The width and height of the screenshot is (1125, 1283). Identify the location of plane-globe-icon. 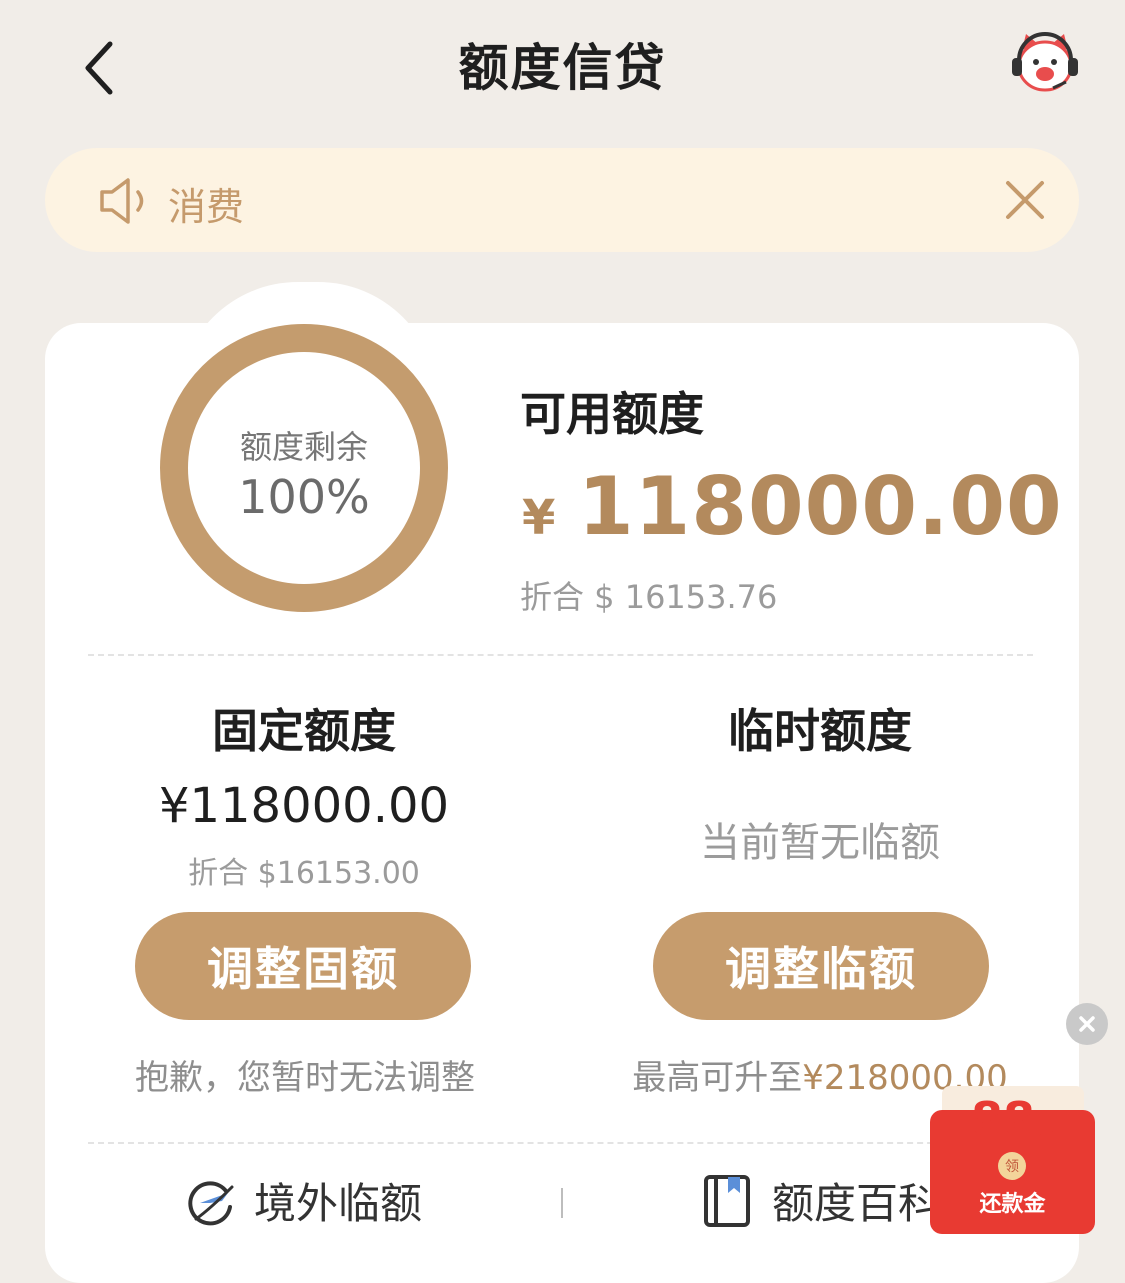
(211, 1202).